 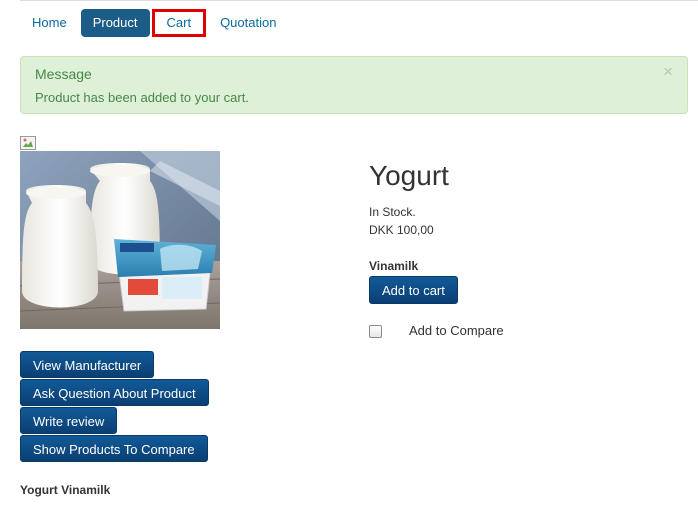 I want to click on main-nav: Home Product Cart Quotation, so click(x=155, y=23).